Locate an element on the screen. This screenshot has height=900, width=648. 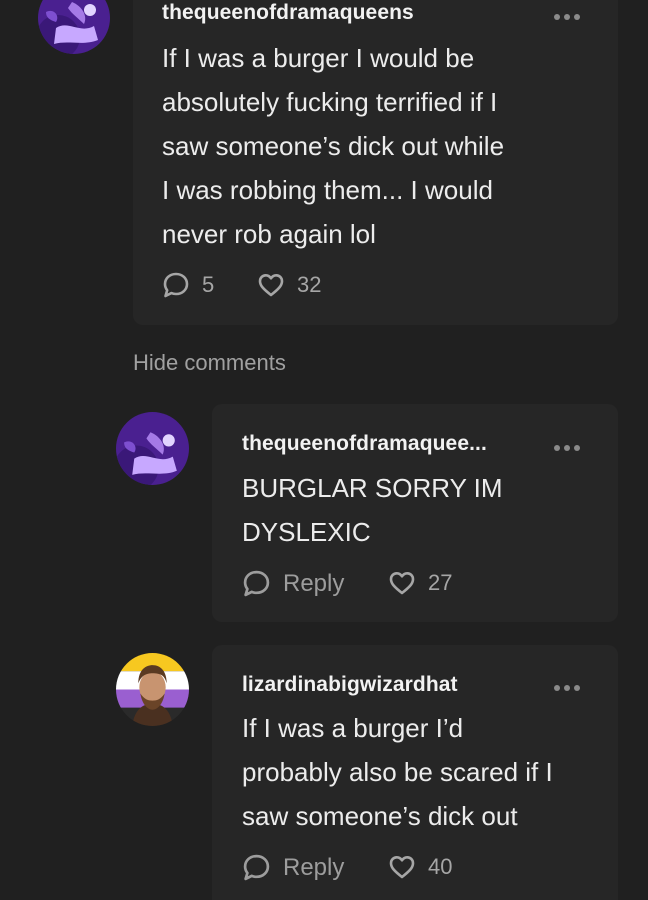
comment-text-line: probably also be scared if I is located at coordinates (397, 772).